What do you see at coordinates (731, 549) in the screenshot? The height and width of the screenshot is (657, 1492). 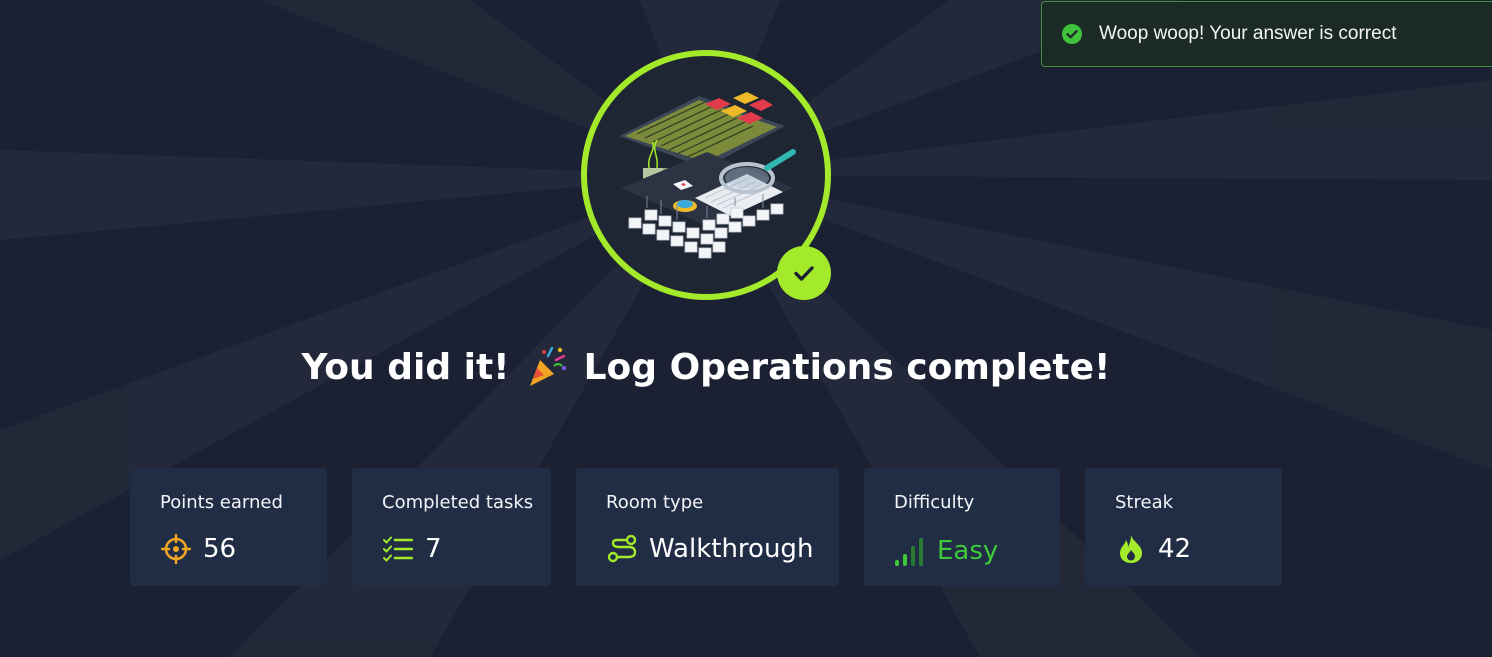 I see `stat-value: Walkthrough` at bounding box center [731, 549].